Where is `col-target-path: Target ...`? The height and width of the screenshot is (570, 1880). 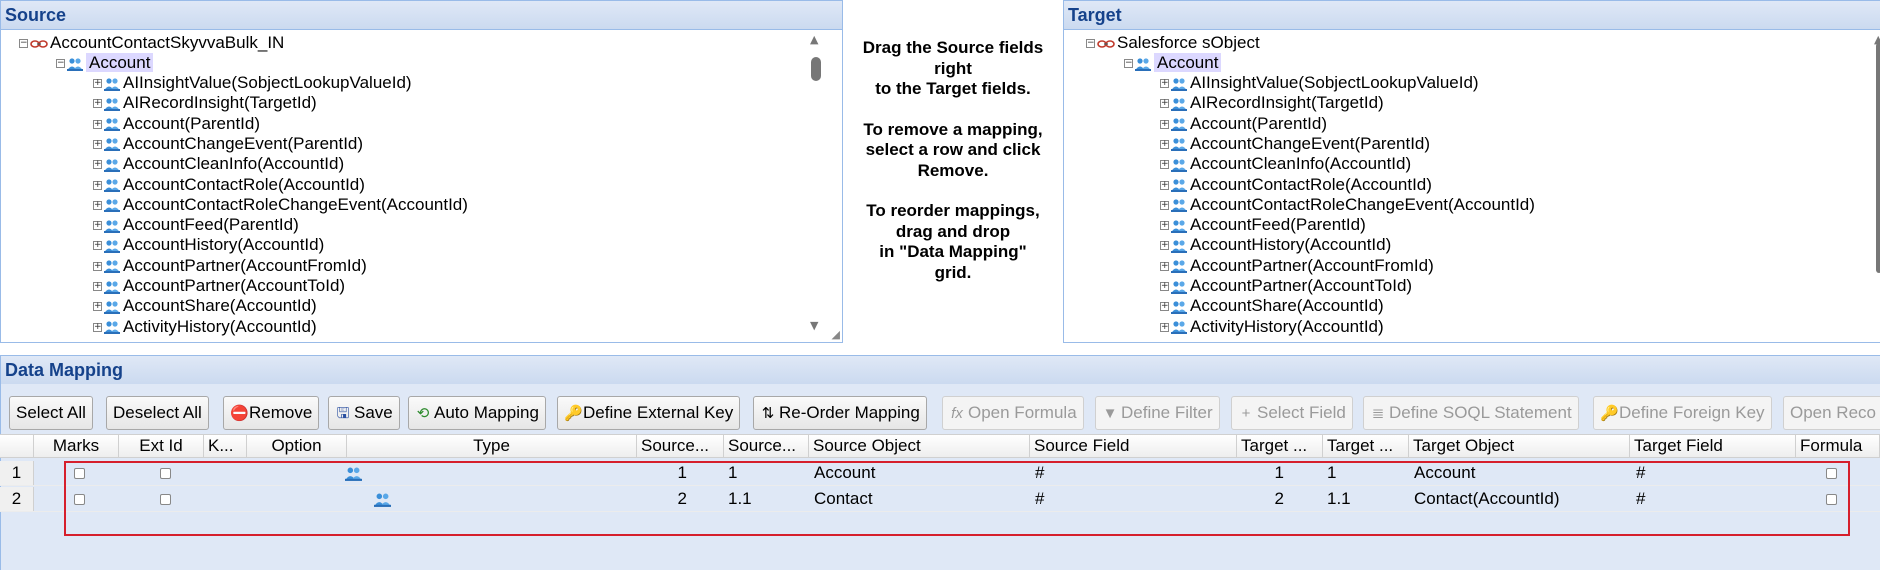
col-target-path: Target ... is located at coordinates (1366, 446).